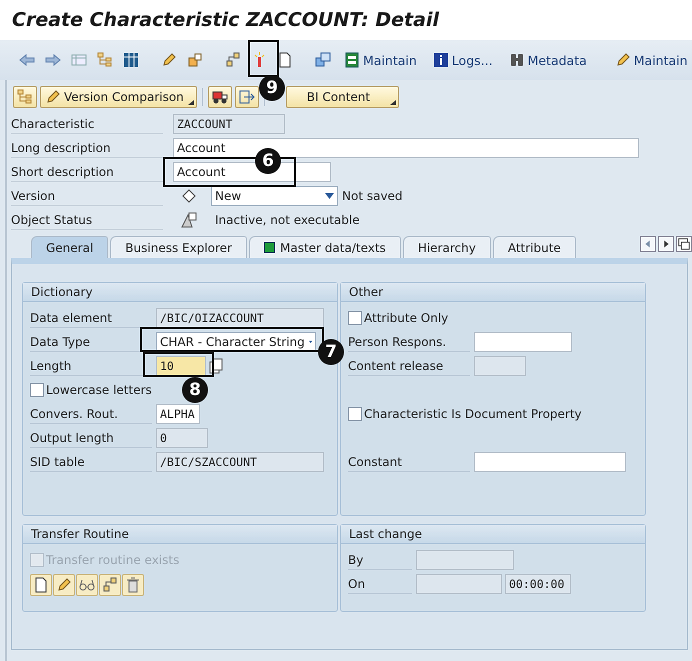 This screenshot has width=692, height=661. Describe the element at coordinates (178, 247) in the screenshot. I see `tab: Business Explorer` at that location.